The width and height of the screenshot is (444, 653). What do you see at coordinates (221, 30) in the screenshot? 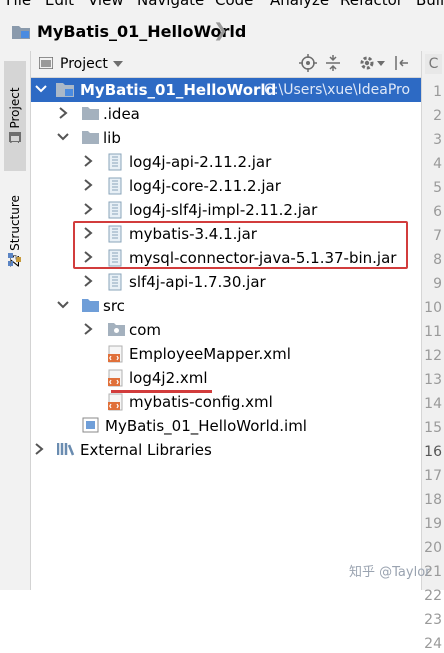
I see `chevron-right-icon: ❯` at bounding box center [221, 30].